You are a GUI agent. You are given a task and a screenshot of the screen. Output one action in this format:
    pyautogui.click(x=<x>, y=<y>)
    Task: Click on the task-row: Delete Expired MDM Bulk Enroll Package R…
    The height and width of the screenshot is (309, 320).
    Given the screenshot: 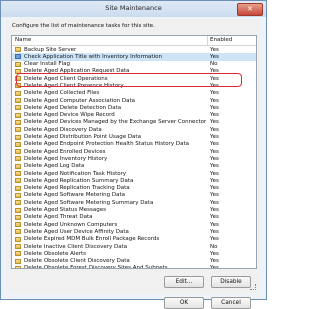 What is the action you would take?
    pyautogui.click(x=134, y=239)
    